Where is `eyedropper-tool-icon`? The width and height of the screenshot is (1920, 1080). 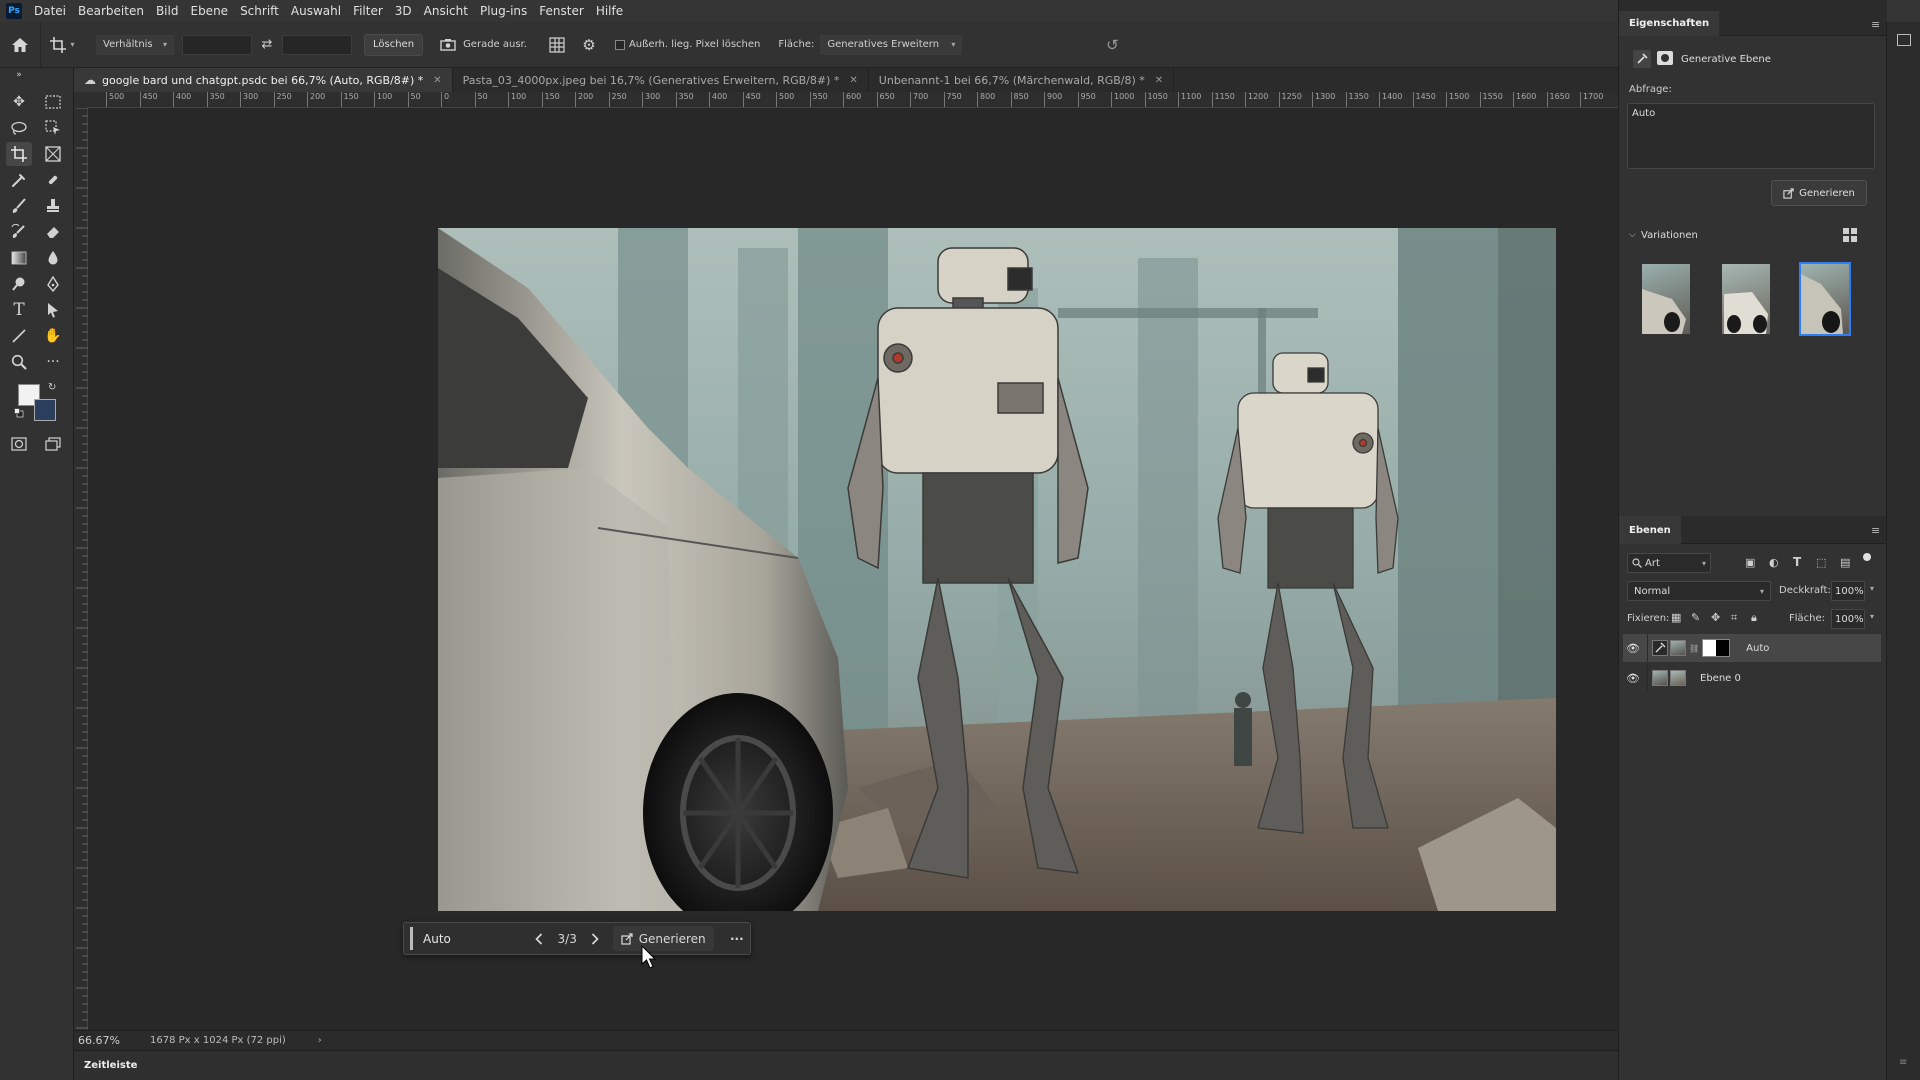 eyedropper-tool-icon is located at coordinates (19, 180).